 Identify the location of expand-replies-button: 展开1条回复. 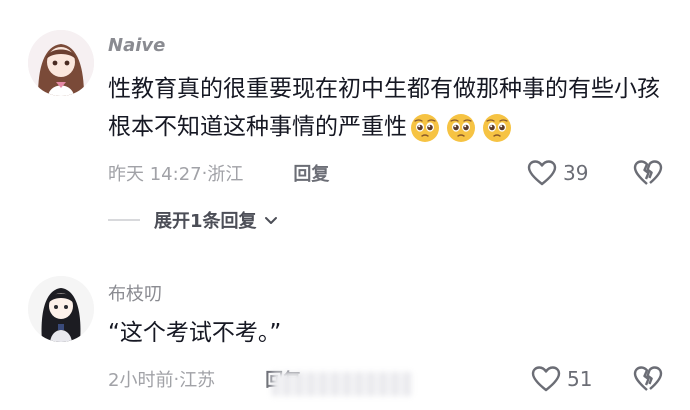
(193, 220).